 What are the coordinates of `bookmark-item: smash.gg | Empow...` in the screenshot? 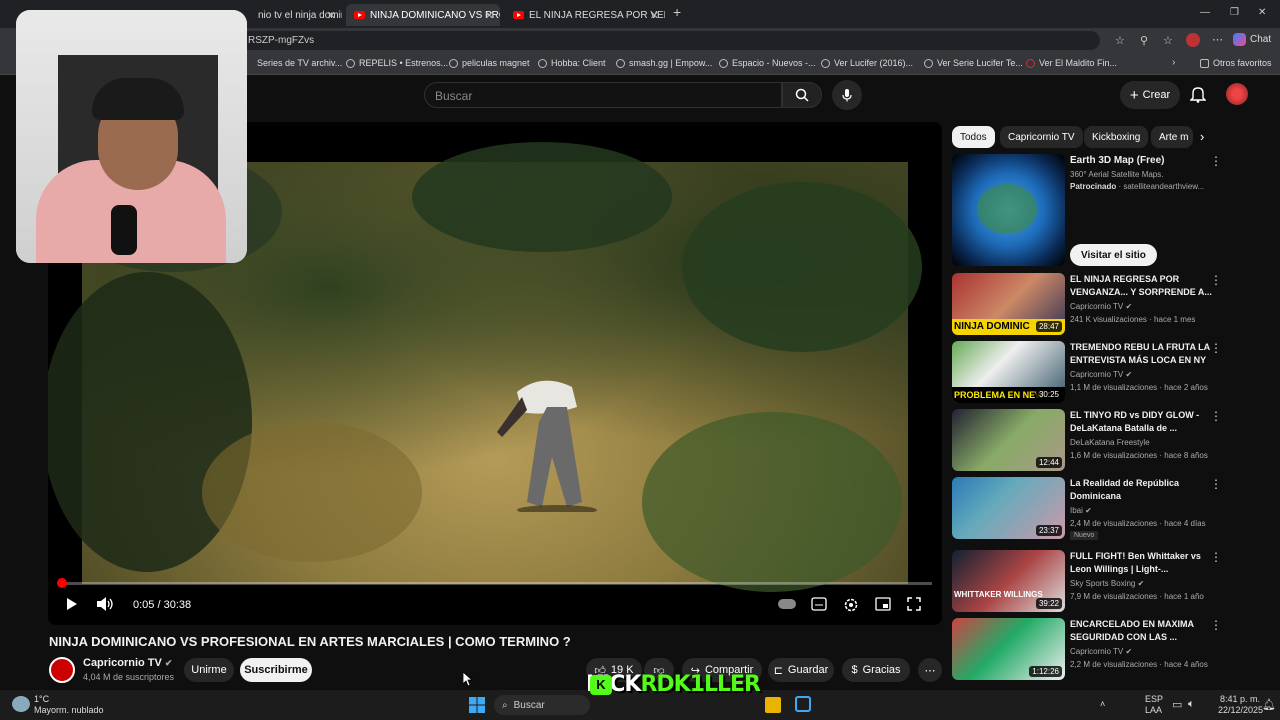 It's located at (664, 63).